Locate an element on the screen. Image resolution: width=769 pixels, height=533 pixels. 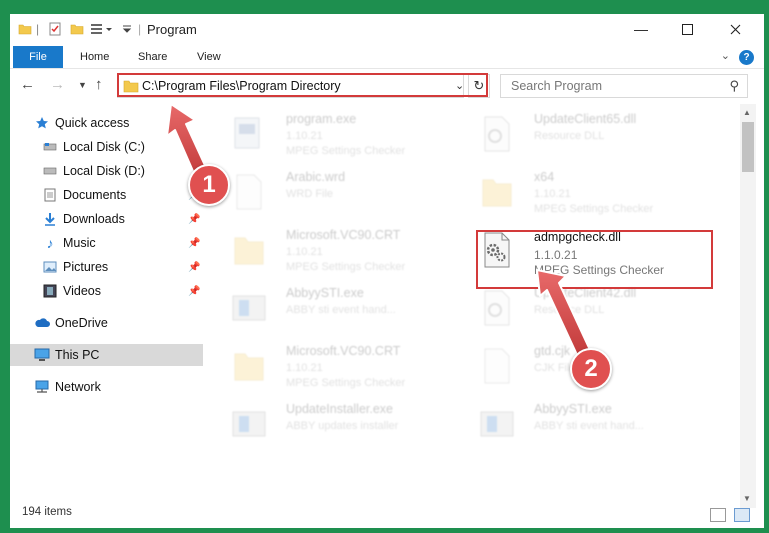
computer-icon is located at coordinates (42, 355).